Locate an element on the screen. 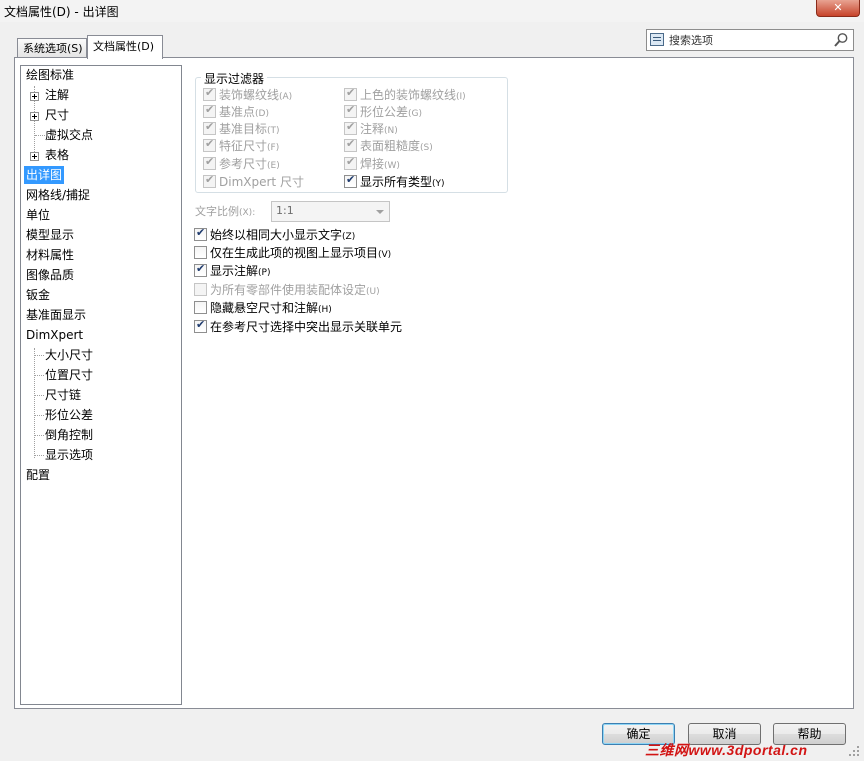 Image resolution: width=864 pixels, height=761 pixels. tree-item-chamfer-controls: 倒角控制 is located at coordinates (69, 435).